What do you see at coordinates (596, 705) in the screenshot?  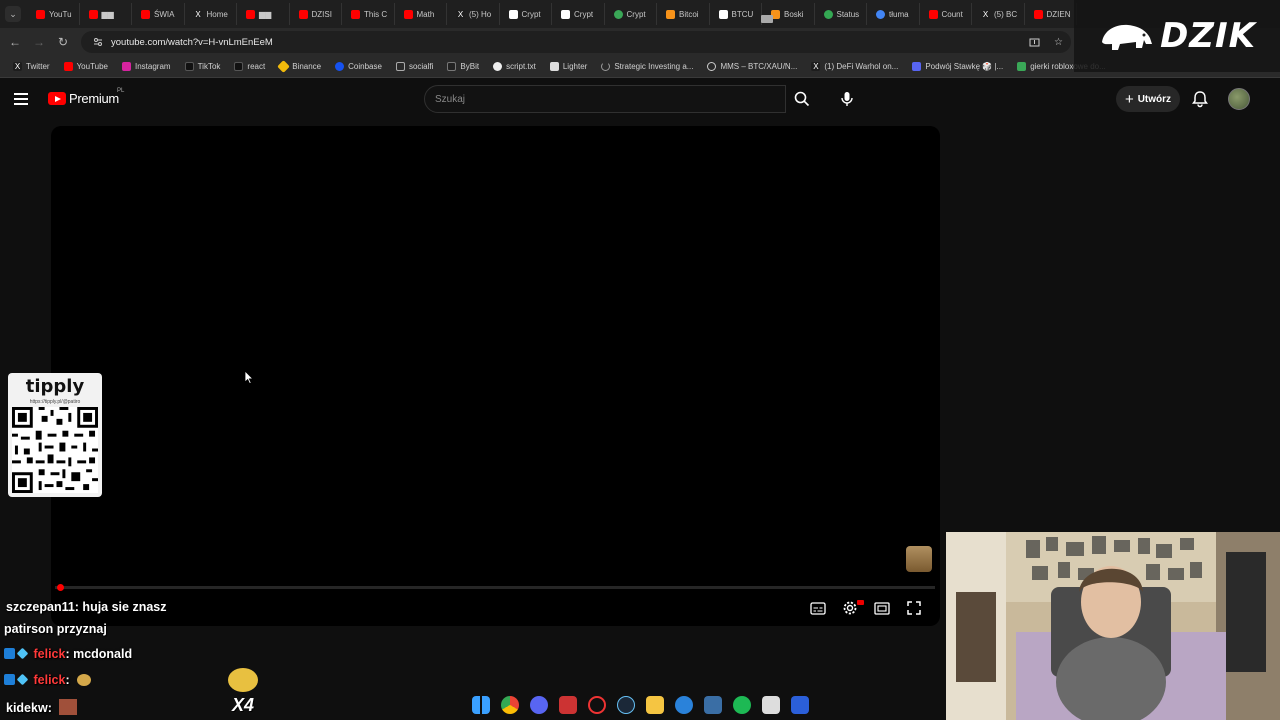 I see `spinner-app-icon` at bounding box center [596, 705].